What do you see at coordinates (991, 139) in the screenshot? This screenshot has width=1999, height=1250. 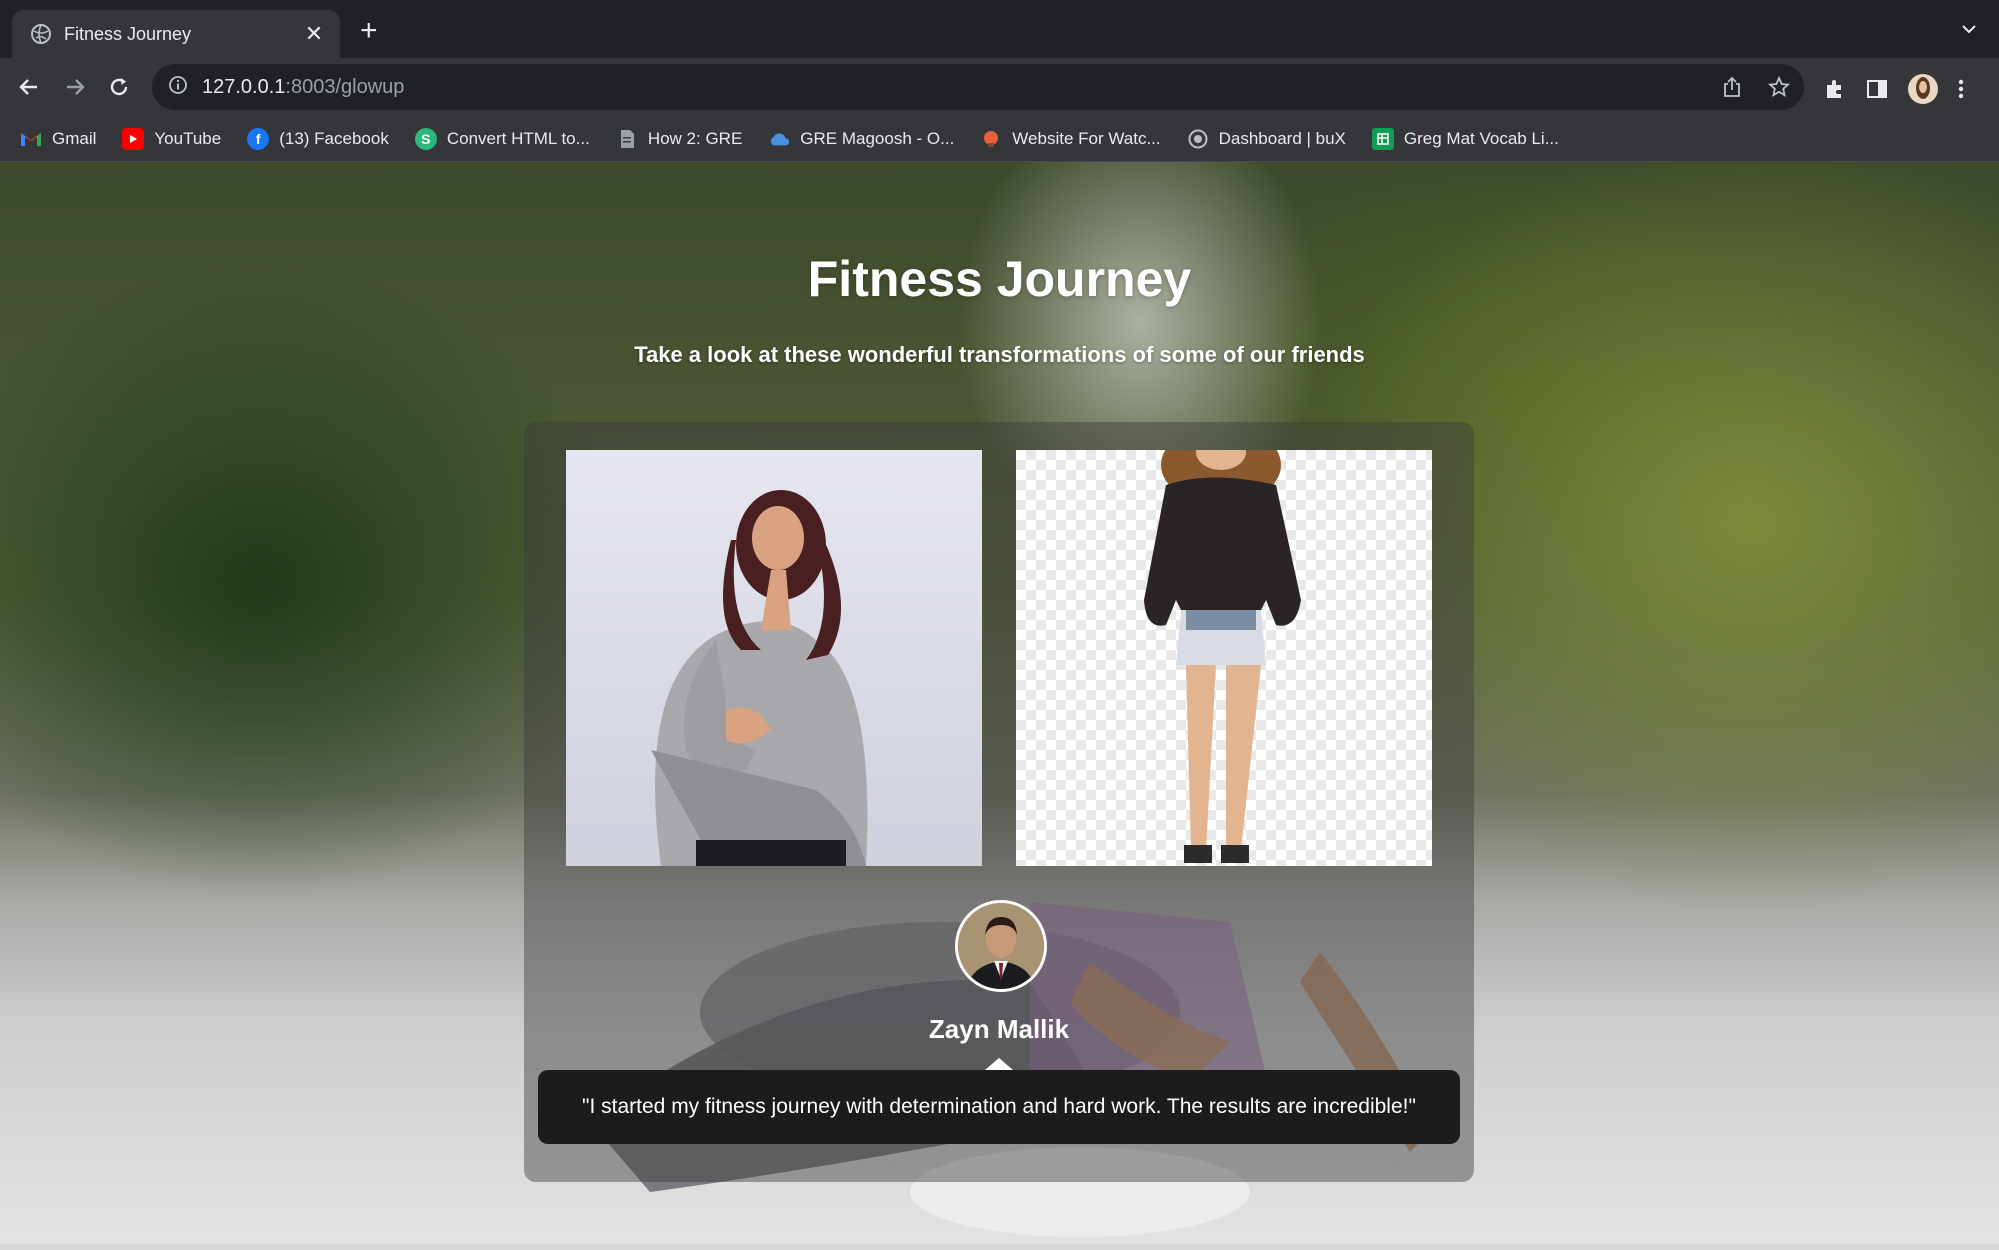 I see `website-icon` at bounding box center [991, 139].